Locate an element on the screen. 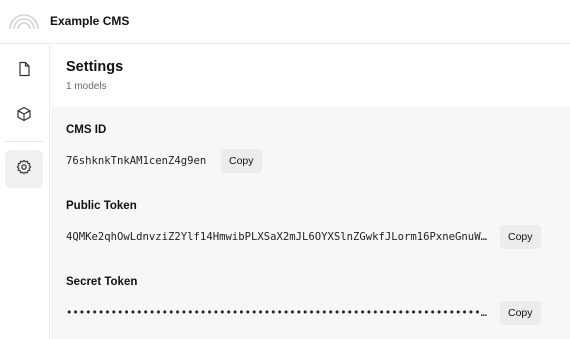  copy-secret-token-button: Copy is located at coordinates (520, 313).